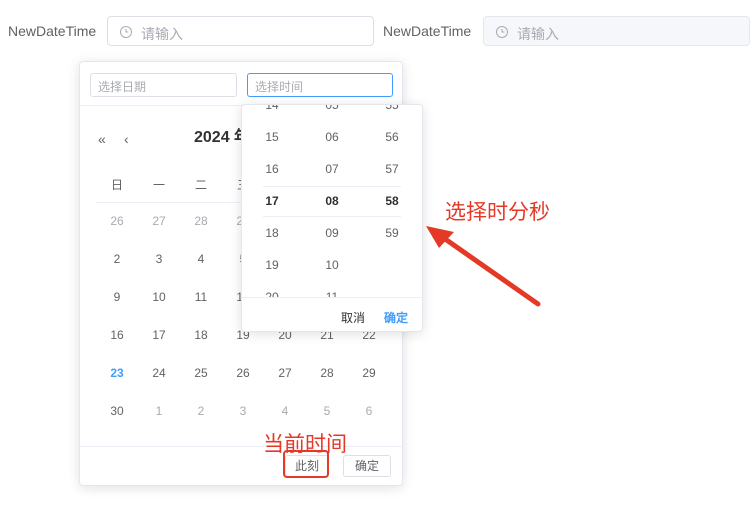 This screenshot has height=512, width=754. Describe the element at coordinates (392, 137) in the screenshot. I see `second-option: 56` at that location.